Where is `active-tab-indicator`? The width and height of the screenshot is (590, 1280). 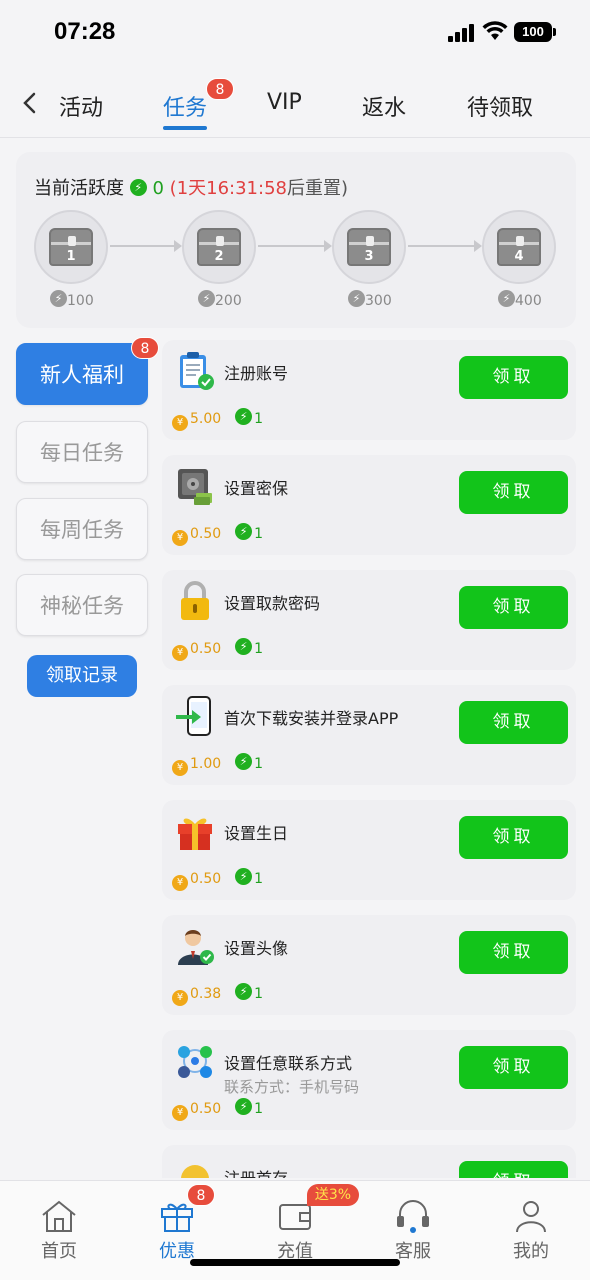
active-tab-indicator is located at coordinates (185, 128).